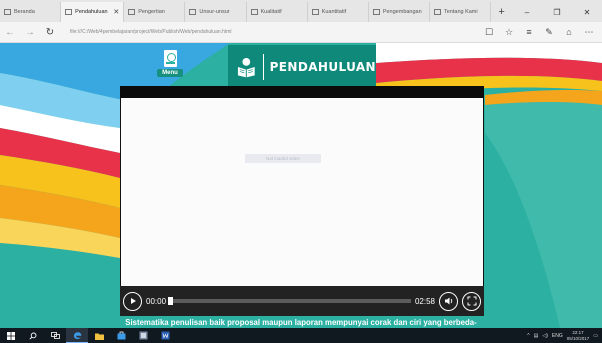 The height and width of the screenshot is (343, 602). What do you see at coordinates (170, 58) in the screenshot?
I see `menu-document-icon` at bounding box center [170, 58].